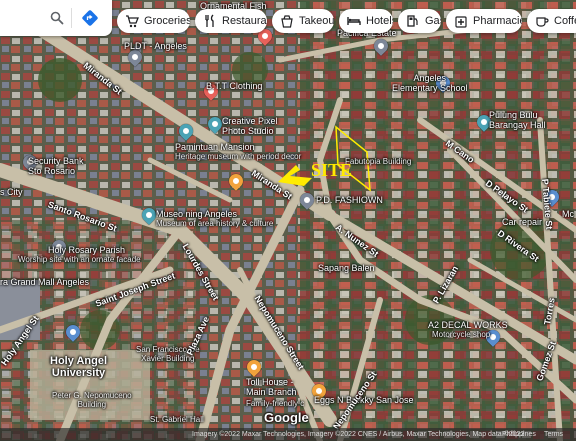 The height and width of the screenshot is (441, 576). Describe the element at coordinates (56, 166) in the screenshot. I see `place-label: Security Bank Sto Rosario` at that location.